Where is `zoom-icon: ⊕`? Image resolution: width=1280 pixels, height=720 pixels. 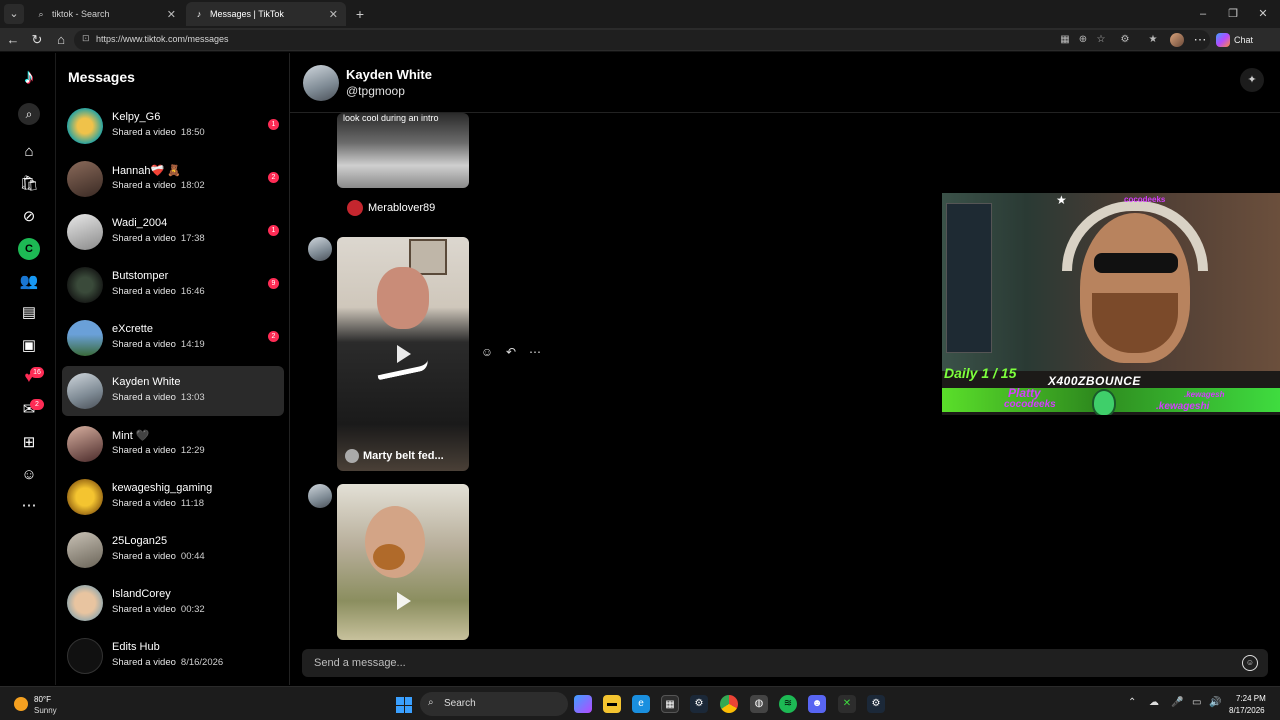
zoom-icon: ⊕ is located at coordinates (1083, 40).